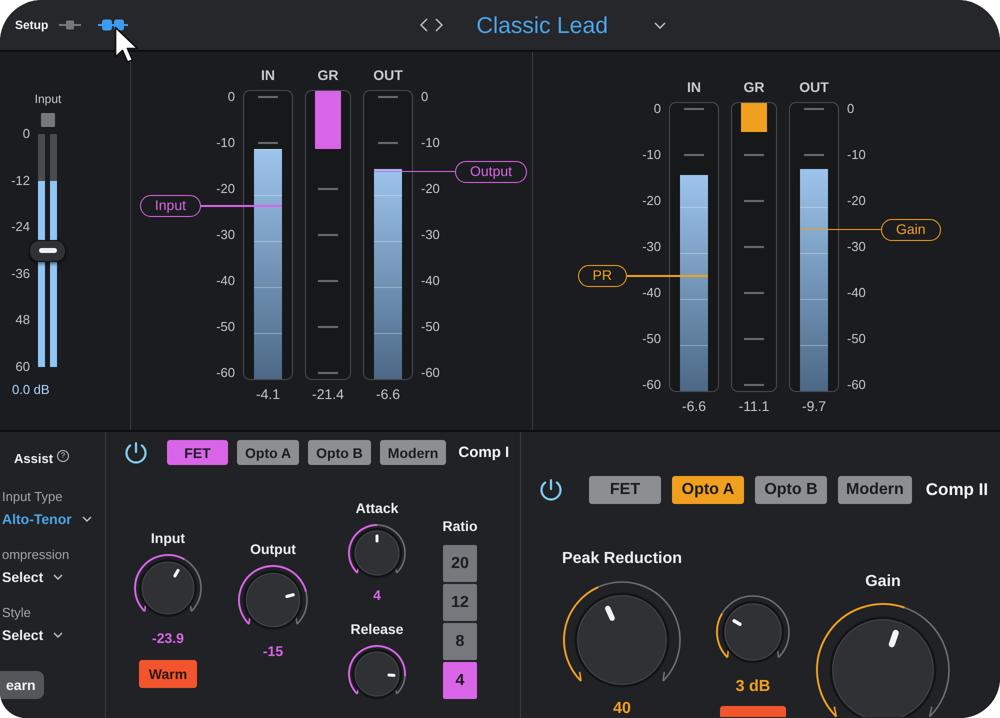  Describe the element at coordinates (460, 563) in the screenshot. I see `ratio-button: 20` at that location.